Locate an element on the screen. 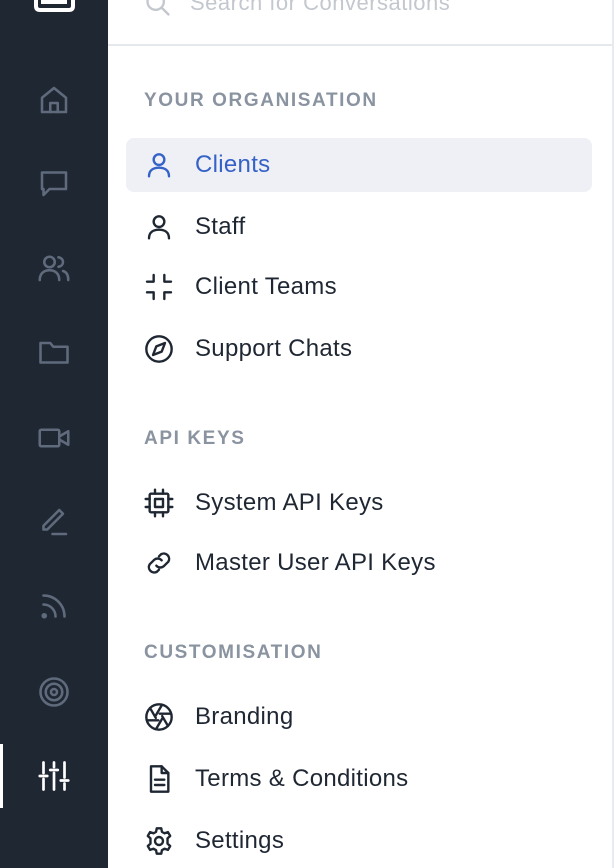 Image resolution: width=614 pixels, height=868 pixels. target-icon is located at coordinates (54, 692).